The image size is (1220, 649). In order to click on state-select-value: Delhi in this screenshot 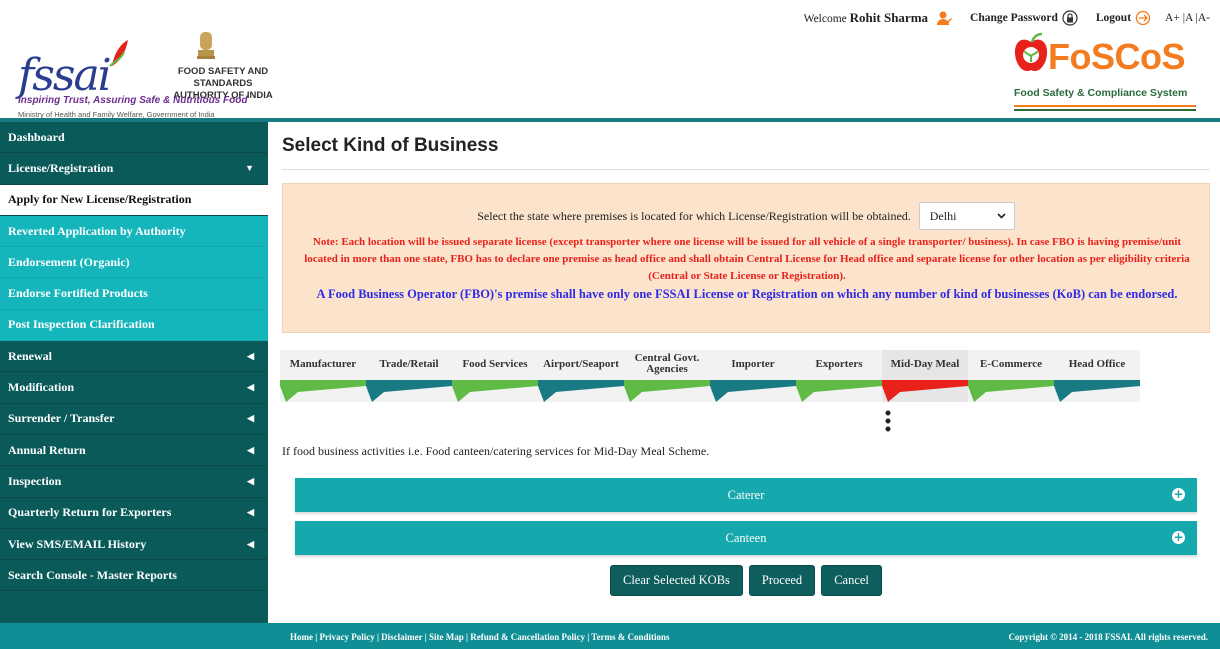, I will do `click(943, 215)`.